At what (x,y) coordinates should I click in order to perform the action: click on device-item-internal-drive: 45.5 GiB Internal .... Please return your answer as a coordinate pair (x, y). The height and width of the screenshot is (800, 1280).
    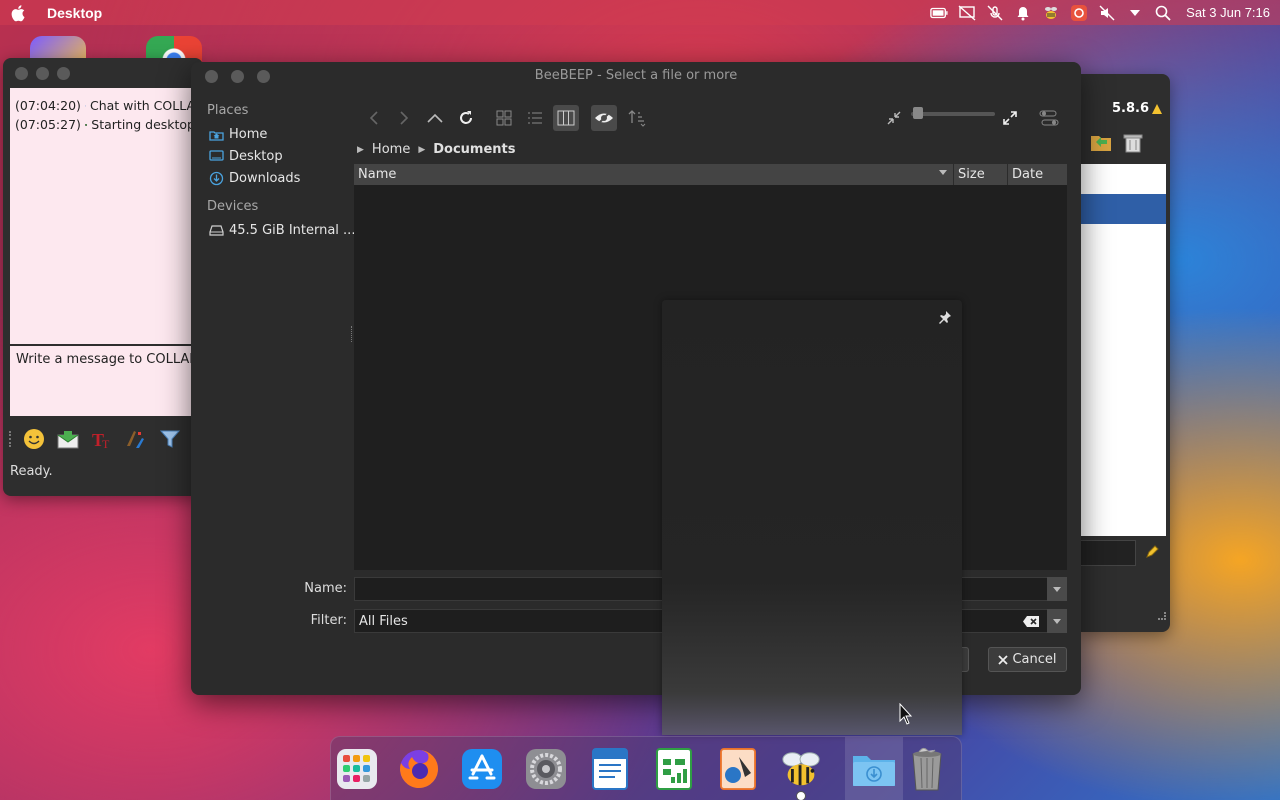
    Looking at the image, I should click on (281, 230).